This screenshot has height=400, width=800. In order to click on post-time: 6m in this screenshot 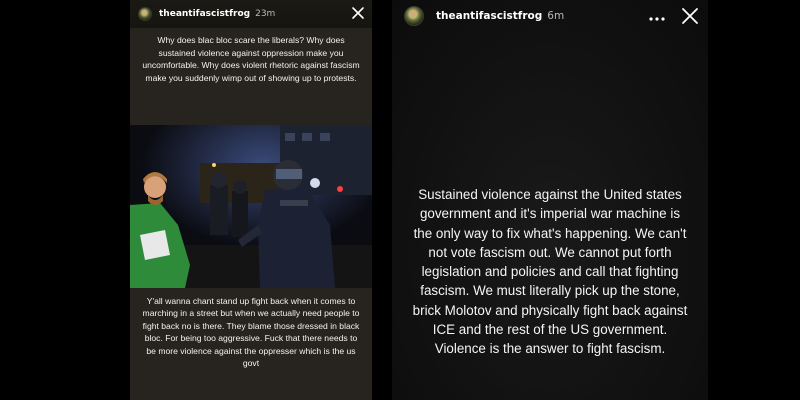, I will do `click(556, 16)`.